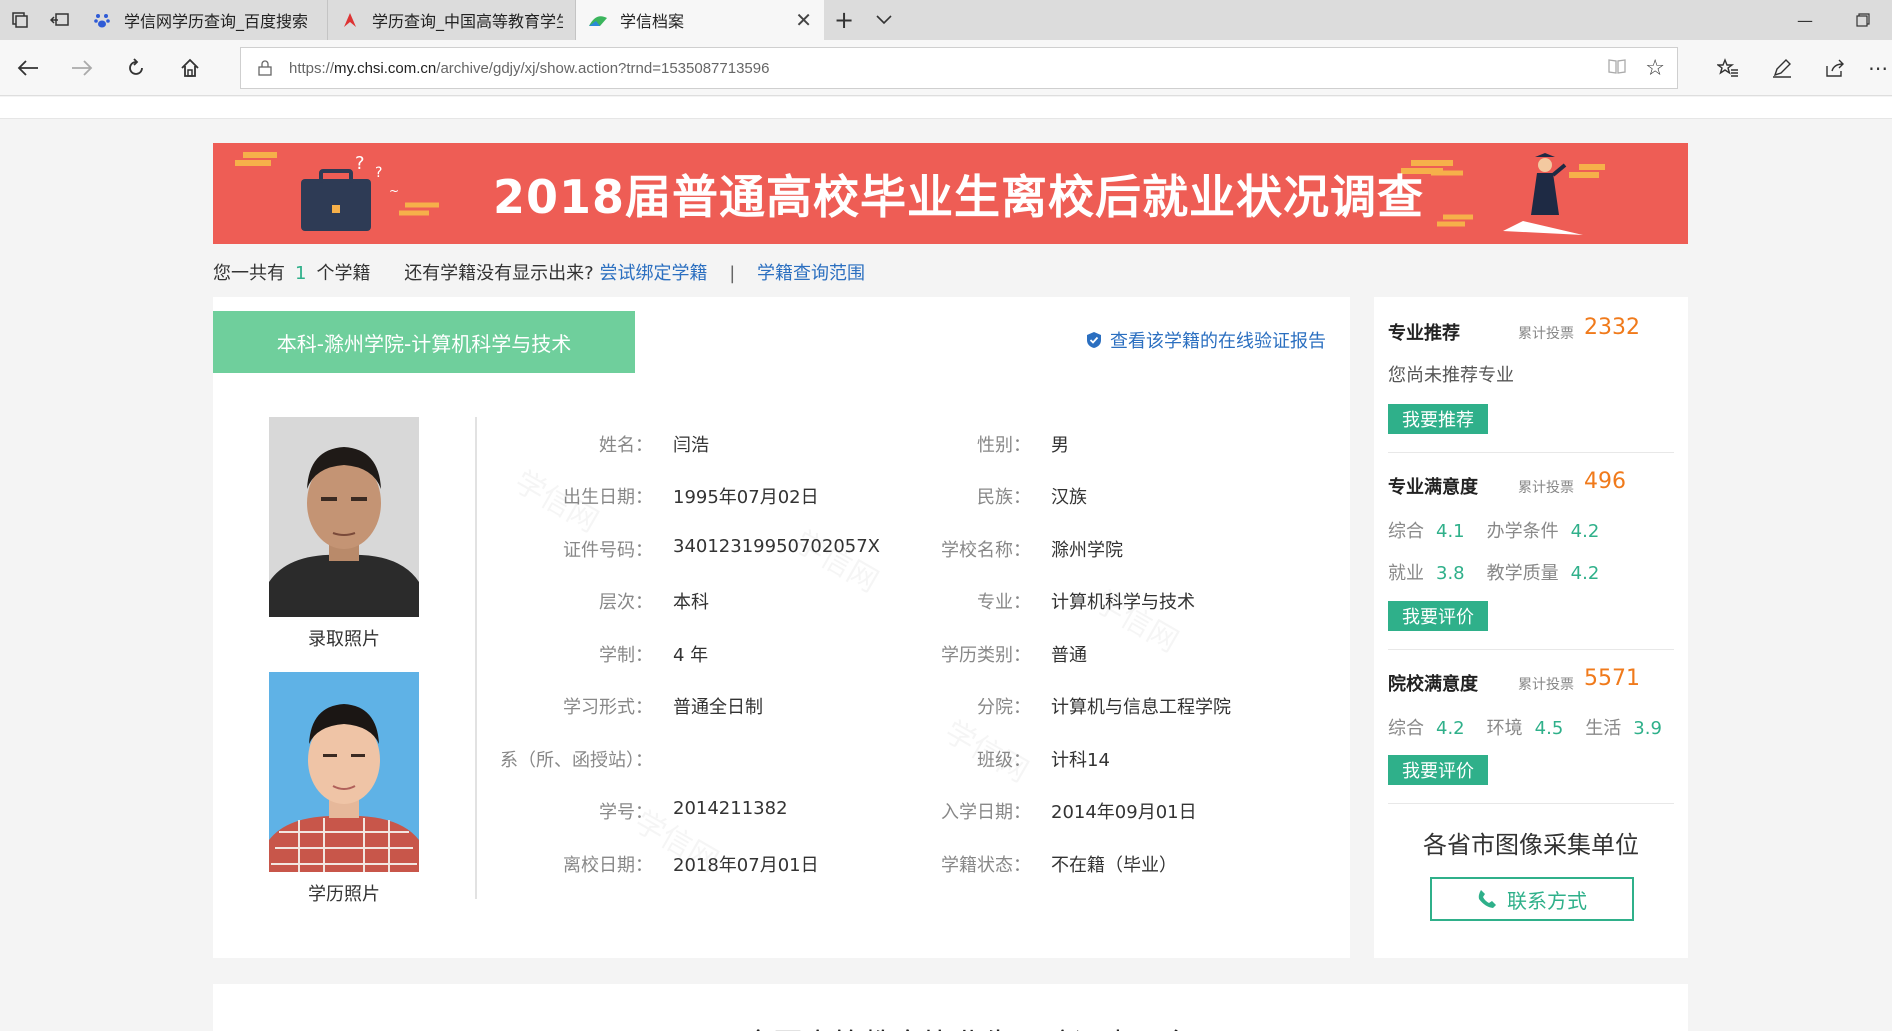  What do you see at coordinates (653, 273) in the screenshot?
I see `bind-record-link: 尝试绑定学籍` at bounding box center [653, 273].